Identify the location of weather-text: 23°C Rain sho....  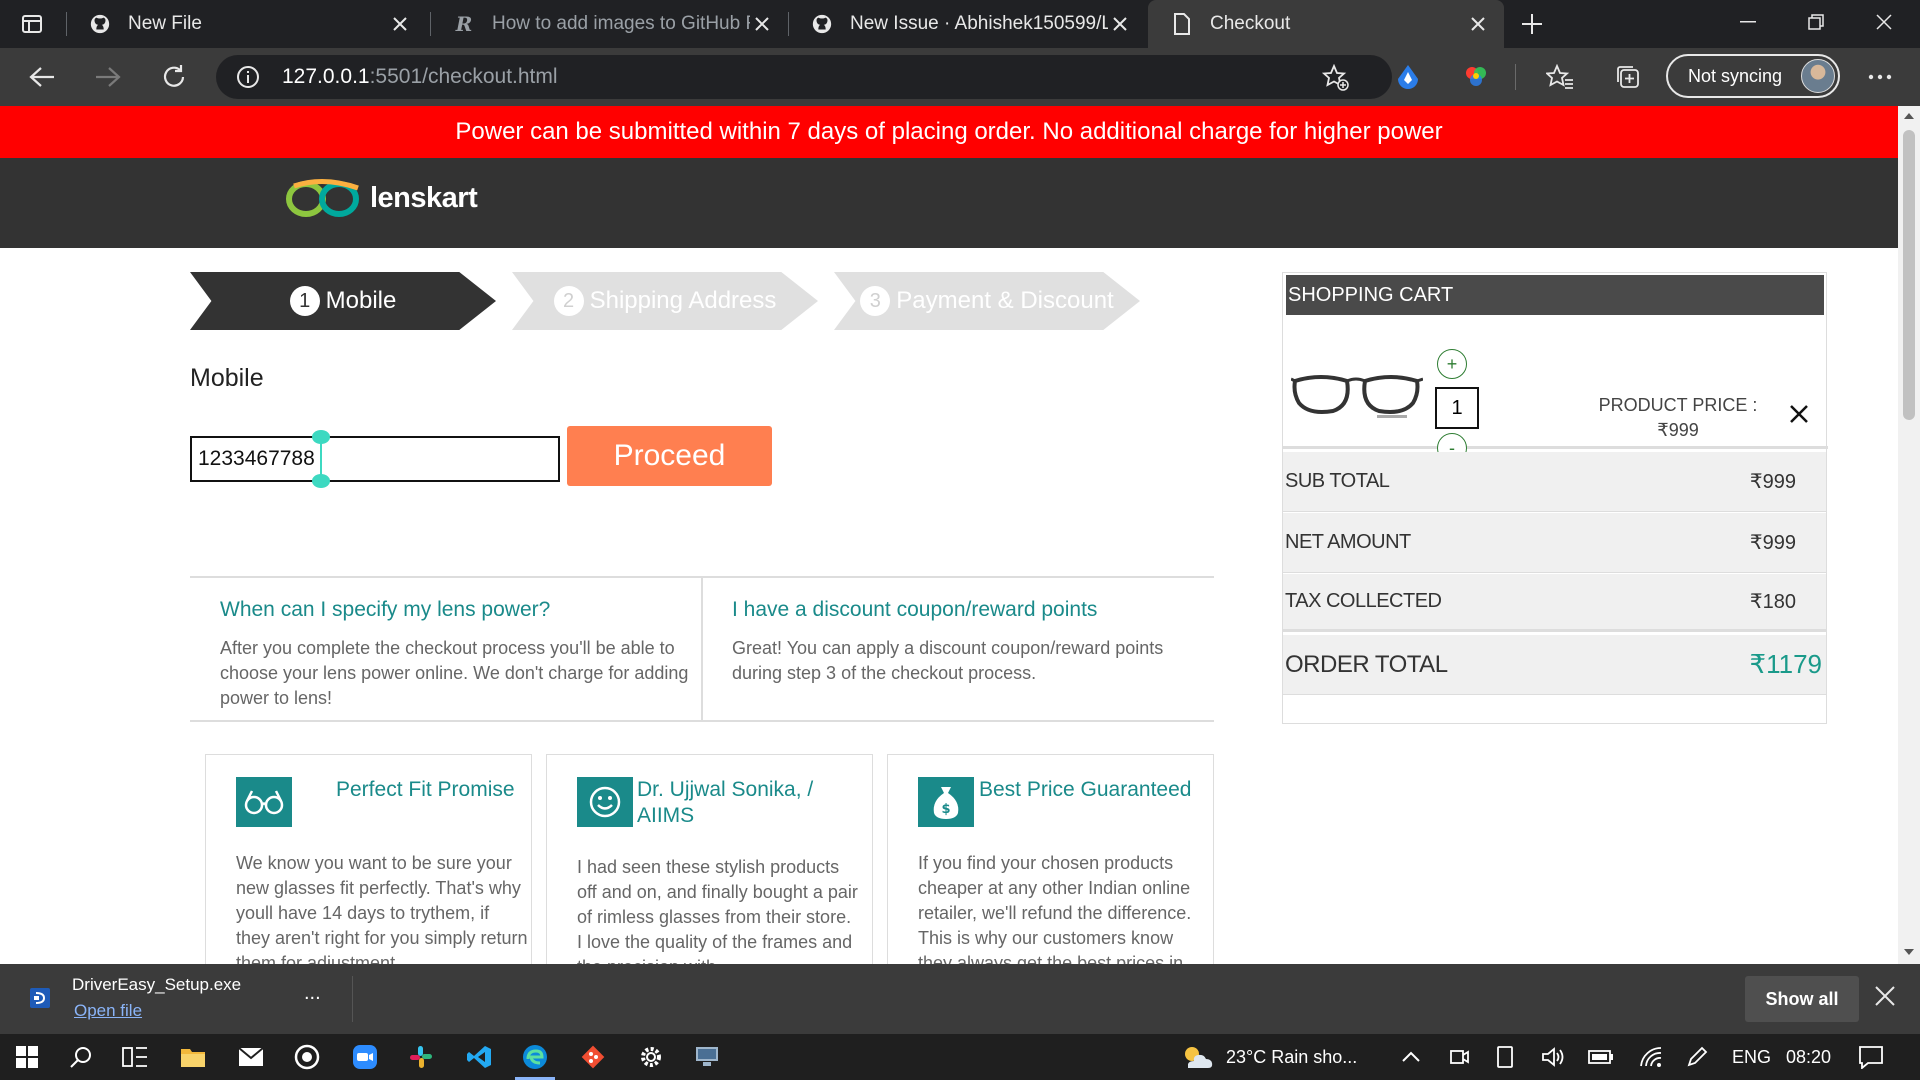
(1291, 1057).